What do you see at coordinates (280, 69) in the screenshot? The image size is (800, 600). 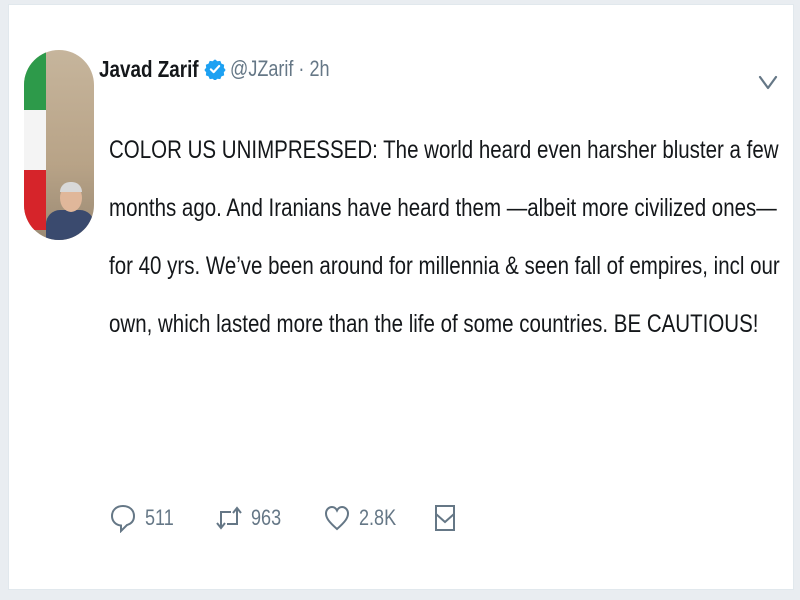 I see `handle-and-time: @JZarif · 2h` at bounding box center [280, 69].